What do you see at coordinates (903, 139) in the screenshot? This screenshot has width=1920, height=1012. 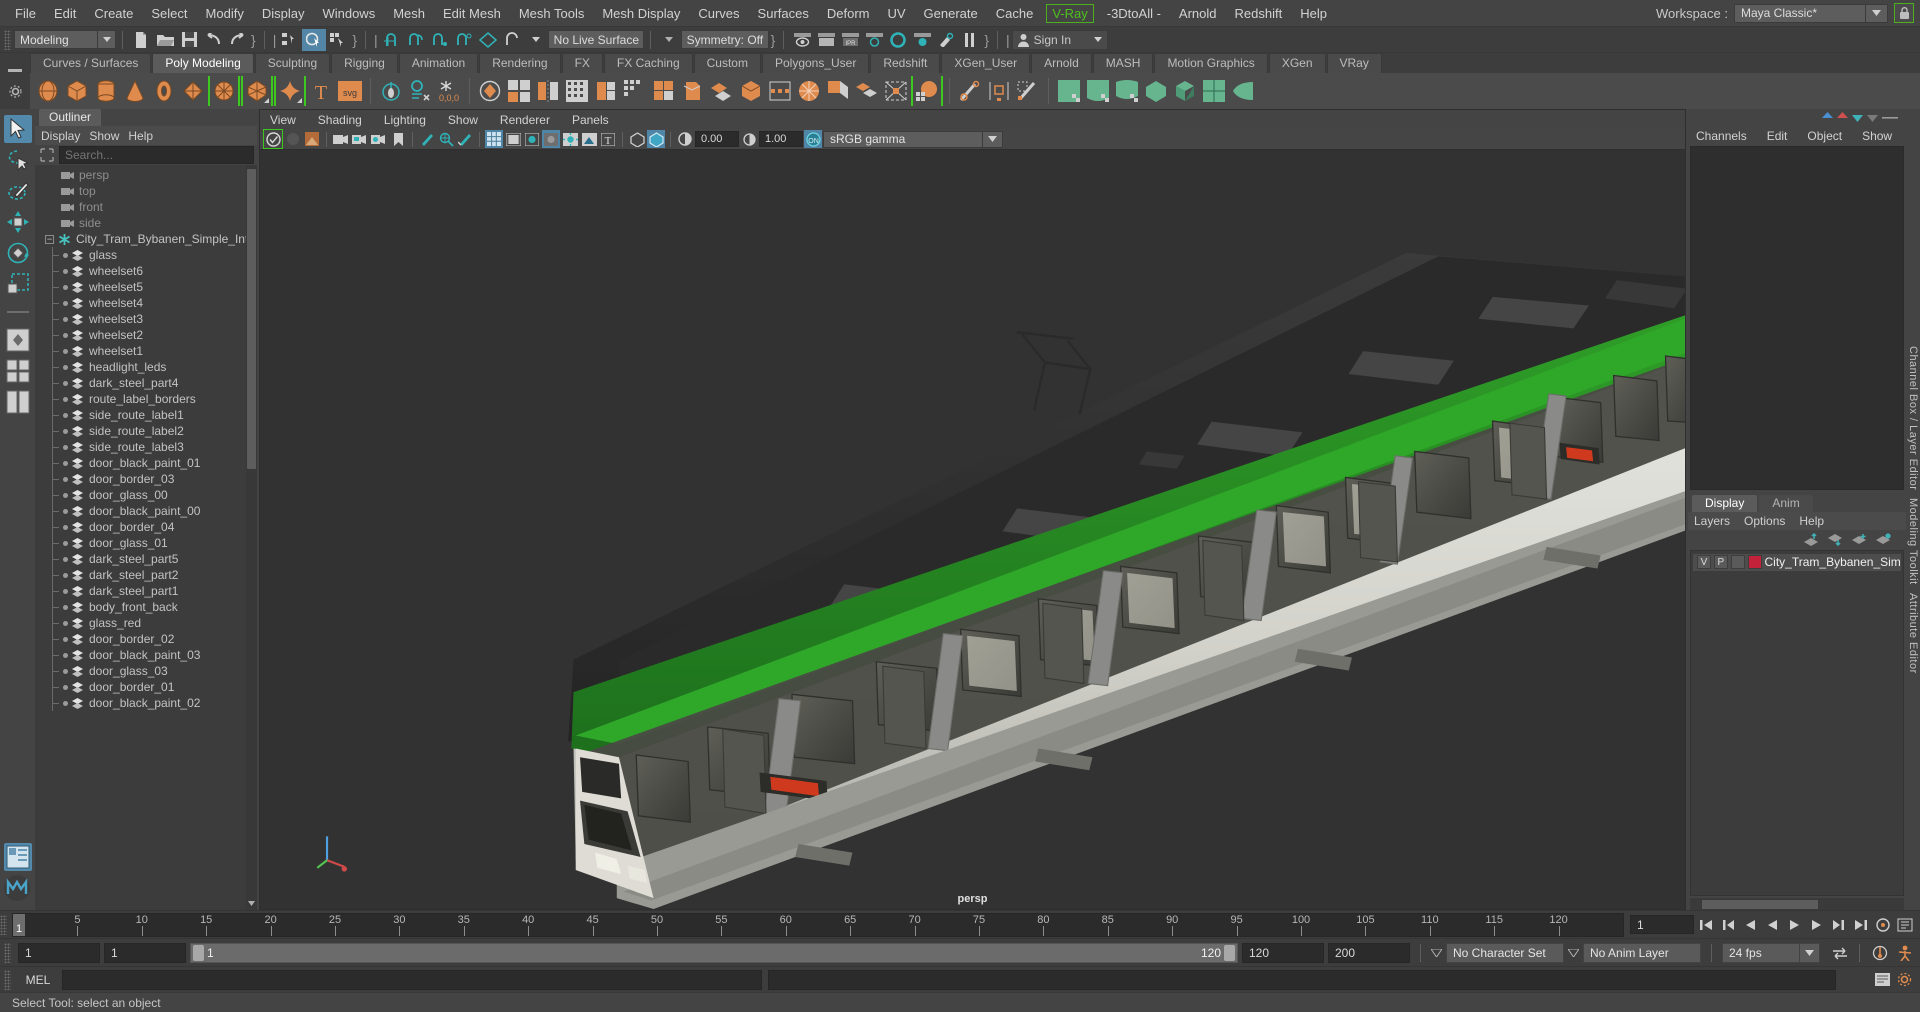 I see `color-profile-select: sRGB gamma` at bounding box center [903, 139].